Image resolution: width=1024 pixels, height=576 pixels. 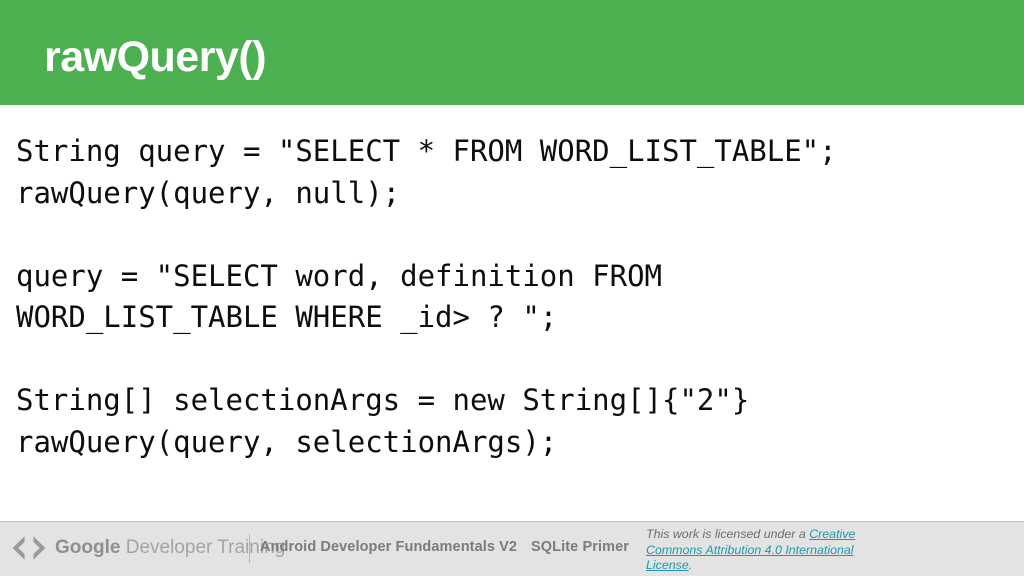 I want to click on license-prefix: This work is licensed under a, so click(x=728, y=534).